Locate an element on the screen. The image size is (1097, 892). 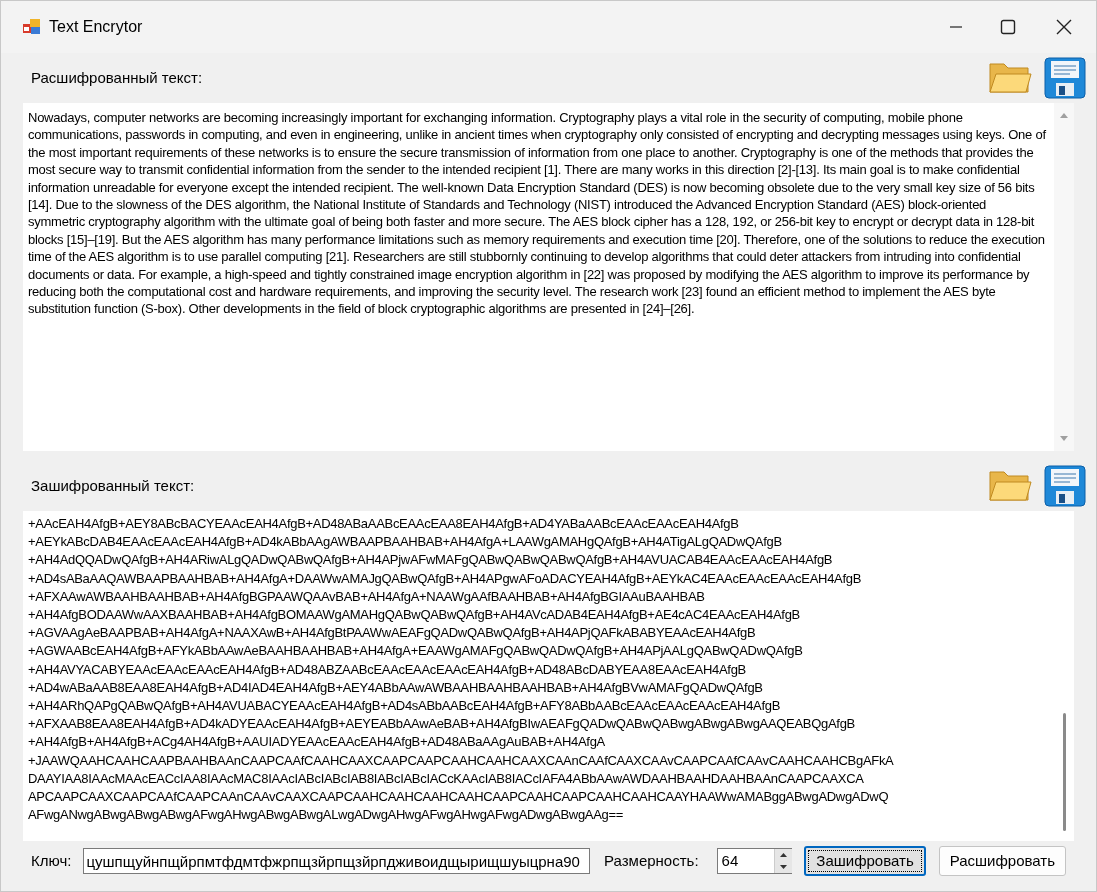
encrypted-text-line: +AD4wABaAAB8EAA8EAH4AfgB+AD4IAD4EAH4AfgB+AEY4ABbAAwAWBAAHBAAHBAAHBAB+AH4AfgBVwAMAFgQADwQAfgB is located at coordinates (395, 687).